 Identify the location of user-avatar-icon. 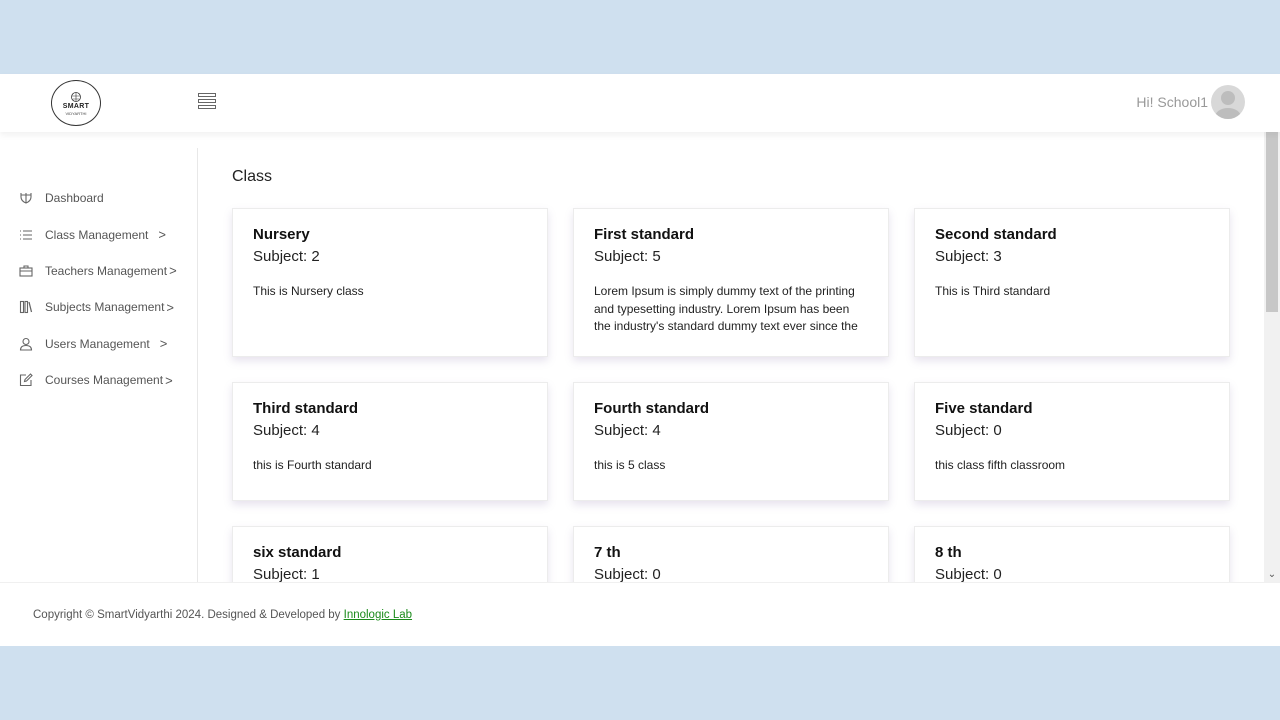
(1228, 105).